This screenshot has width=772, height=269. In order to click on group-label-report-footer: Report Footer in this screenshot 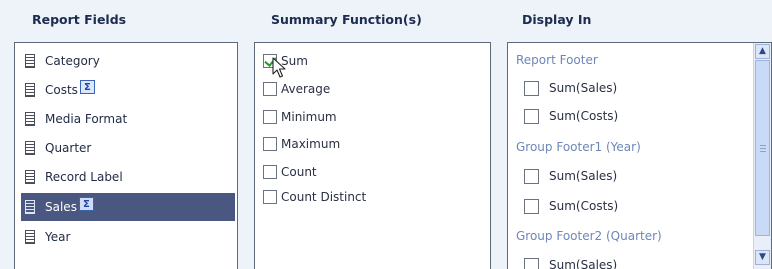, I will do `click(557, 60)`.